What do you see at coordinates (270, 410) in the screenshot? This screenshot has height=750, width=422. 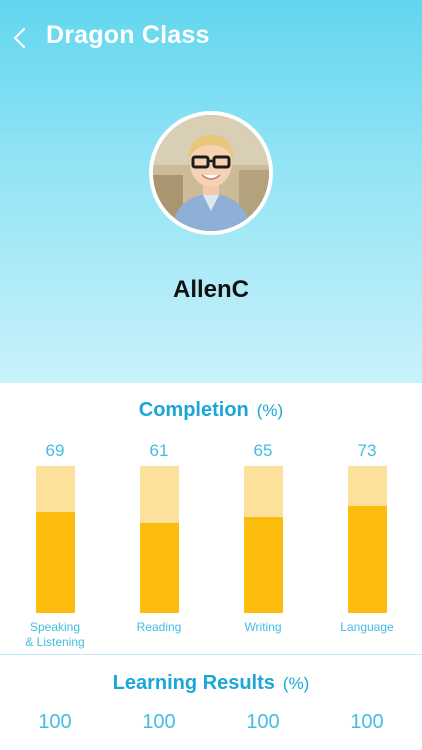 I see `completion-unit: (%)` at bounding box center [270, 410].